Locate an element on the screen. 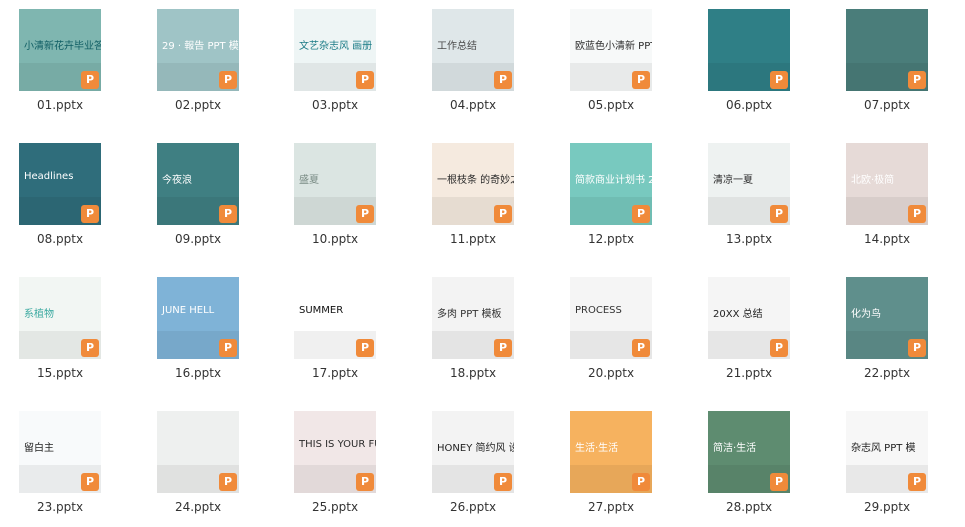 Image resolution: width=965 pixels, height=527 pixels. file-name: 02.pptx is located at coordinates (198, 105).